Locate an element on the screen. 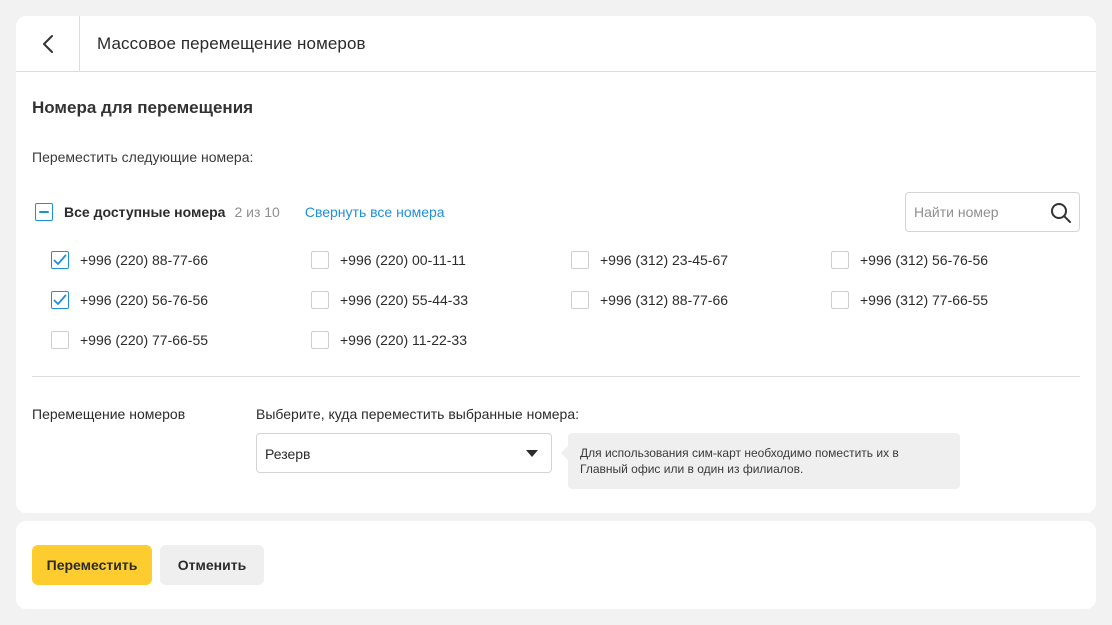  number-label: +996 (312) 56-76-56 is located at coordinates (924, 260).